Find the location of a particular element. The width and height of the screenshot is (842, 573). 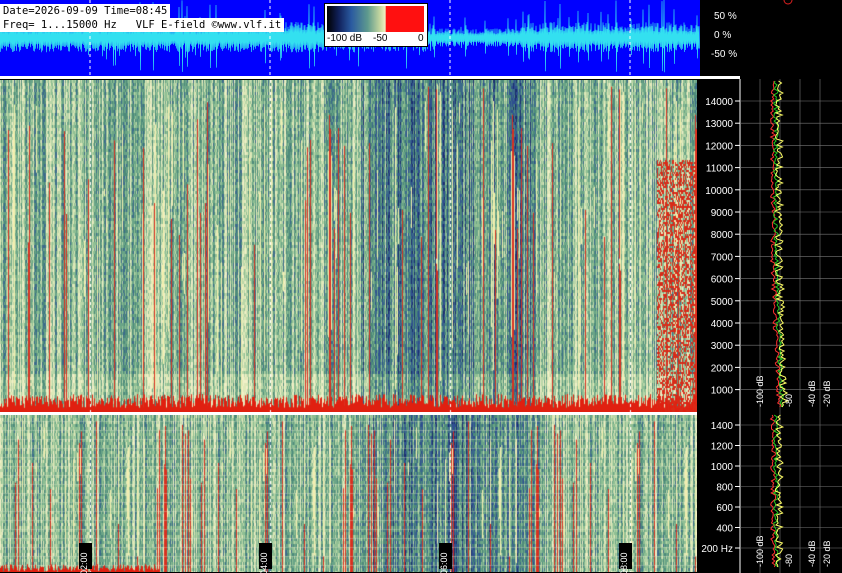

waveform-scale-0: 0 % is located at coordinates (723, 35).